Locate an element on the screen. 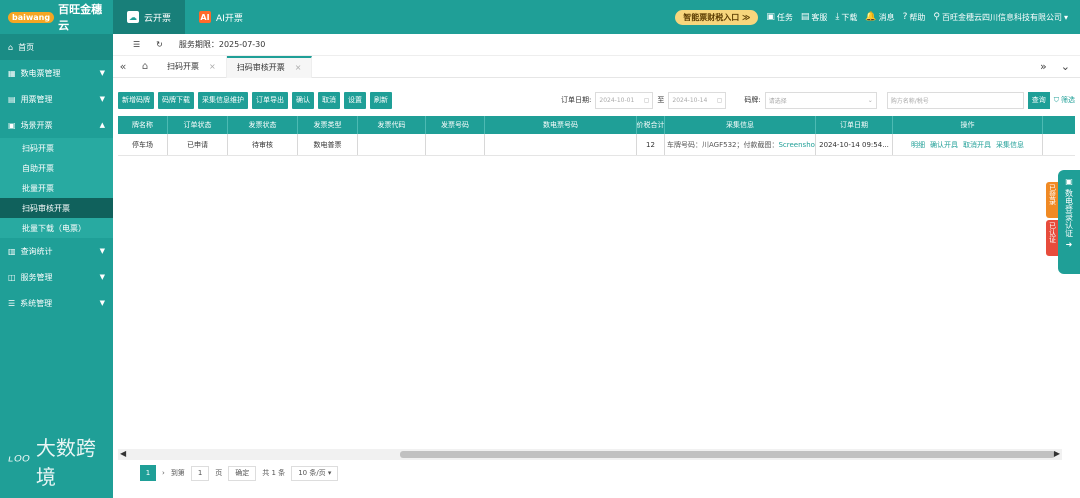 The height and width of the screenshot is (498, 1080). scrollbar-thumb is located at coordinates (727, 454).